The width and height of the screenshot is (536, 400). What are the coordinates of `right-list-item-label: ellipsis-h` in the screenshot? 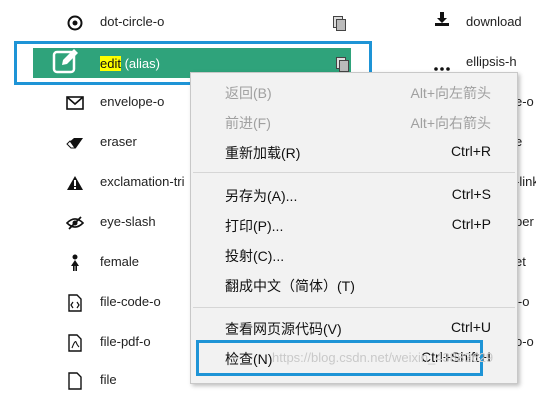 It's located at (491, 61).